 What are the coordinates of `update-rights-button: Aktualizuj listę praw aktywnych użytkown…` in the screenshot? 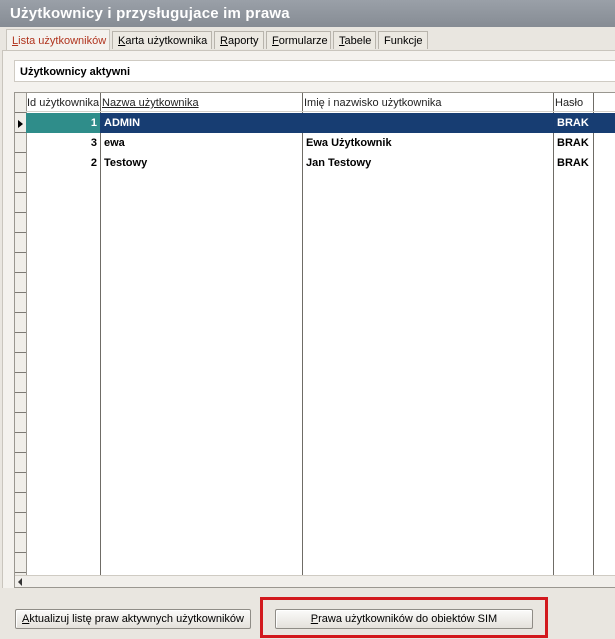 It's located at (133, 619).